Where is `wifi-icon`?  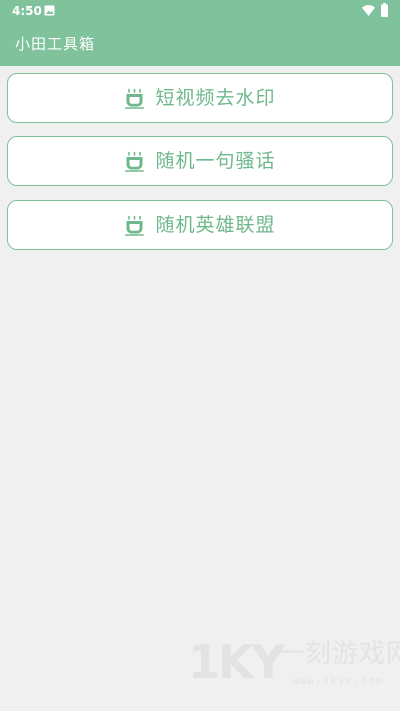
wifi-icon is located at coordinates (368, 10).